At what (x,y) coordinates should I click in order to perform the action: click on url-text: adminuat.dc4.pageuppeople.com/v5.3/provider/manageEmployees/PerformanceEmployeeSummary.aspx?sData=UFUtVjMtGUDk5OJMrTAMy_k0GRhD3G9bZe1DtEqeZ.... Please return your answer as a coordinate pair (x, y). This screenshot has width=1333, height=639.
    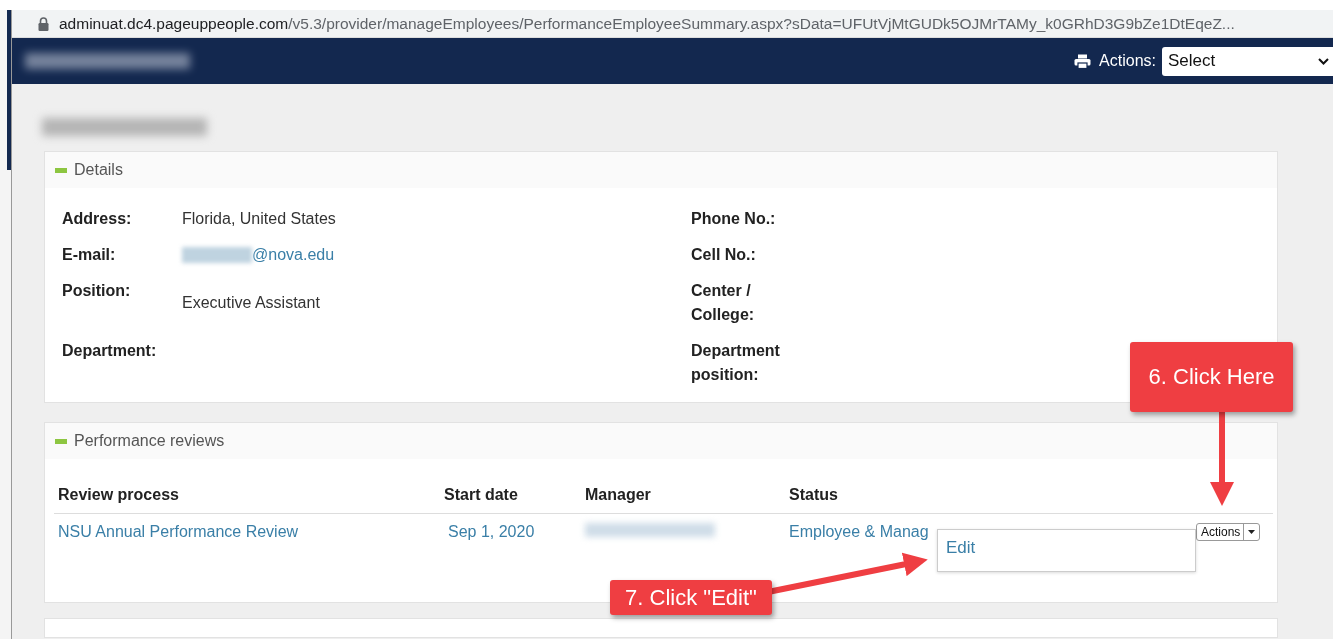
    Looking at the image, I should click on (647, 23).